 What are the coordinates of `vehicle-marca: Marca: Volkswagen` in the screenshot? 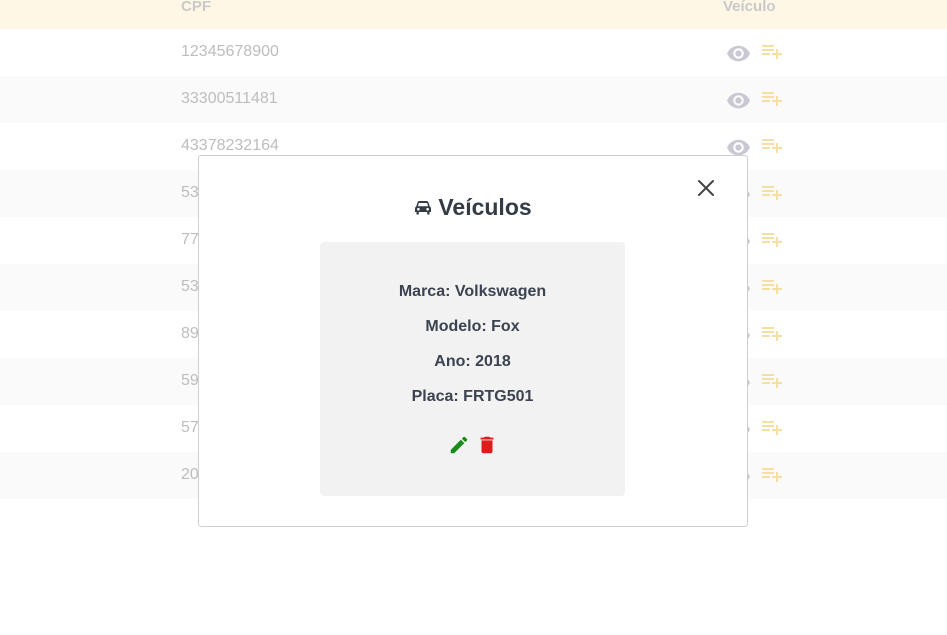 It's located at (472, 291).